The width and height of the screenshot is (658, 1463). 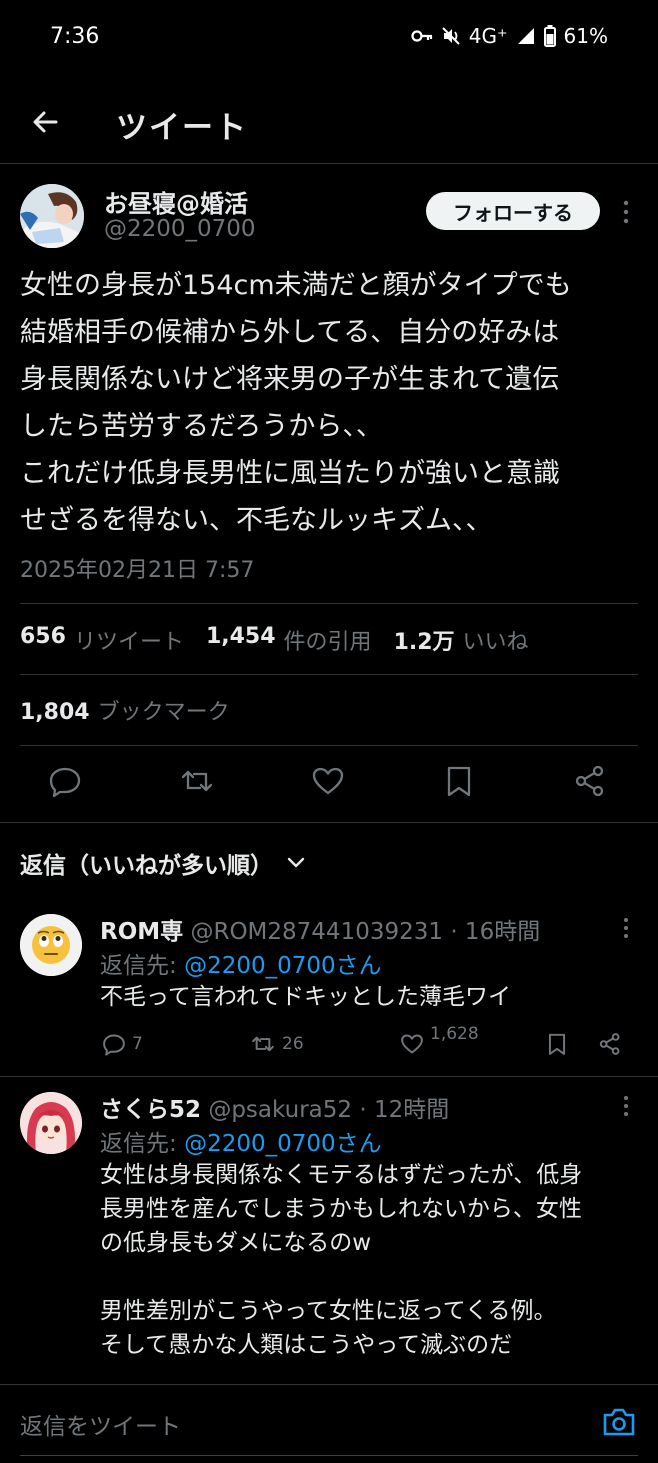 I want to click on reply-input: 返信をツイート, so click(x=100, y=1424).